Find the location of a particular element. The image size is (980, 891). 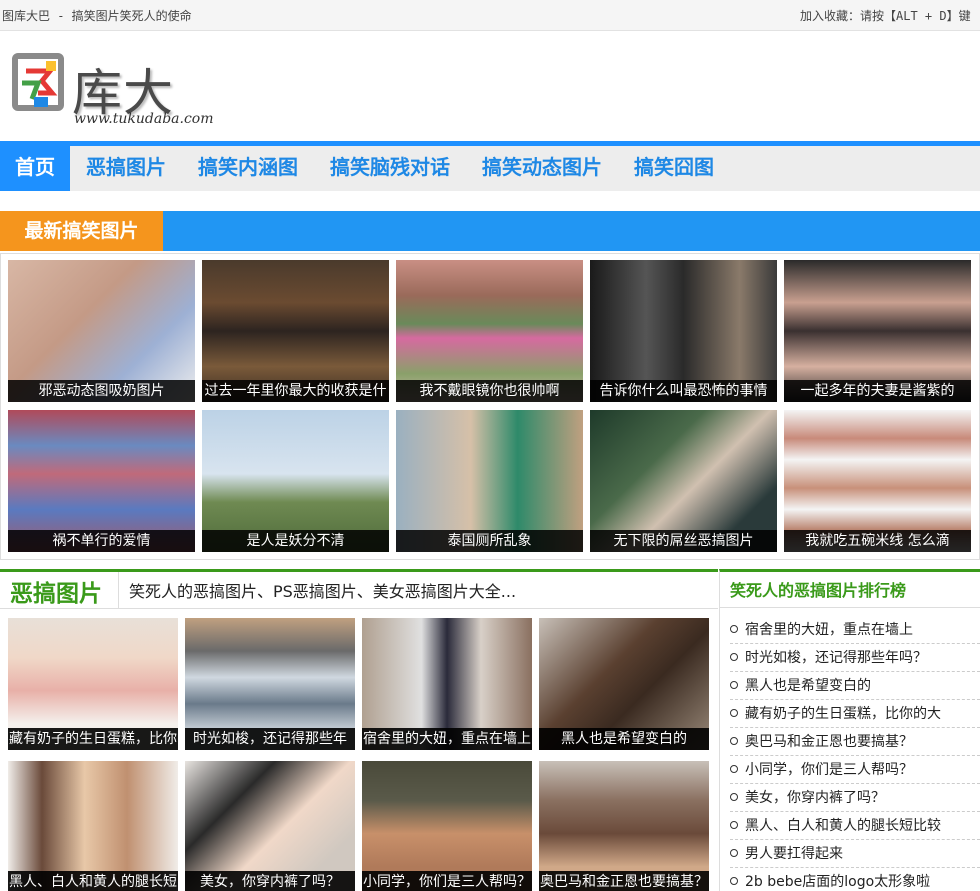

egao-item-caption: 宿舍里的大妞，重点在墙上 is located at coordinates (447, 739).